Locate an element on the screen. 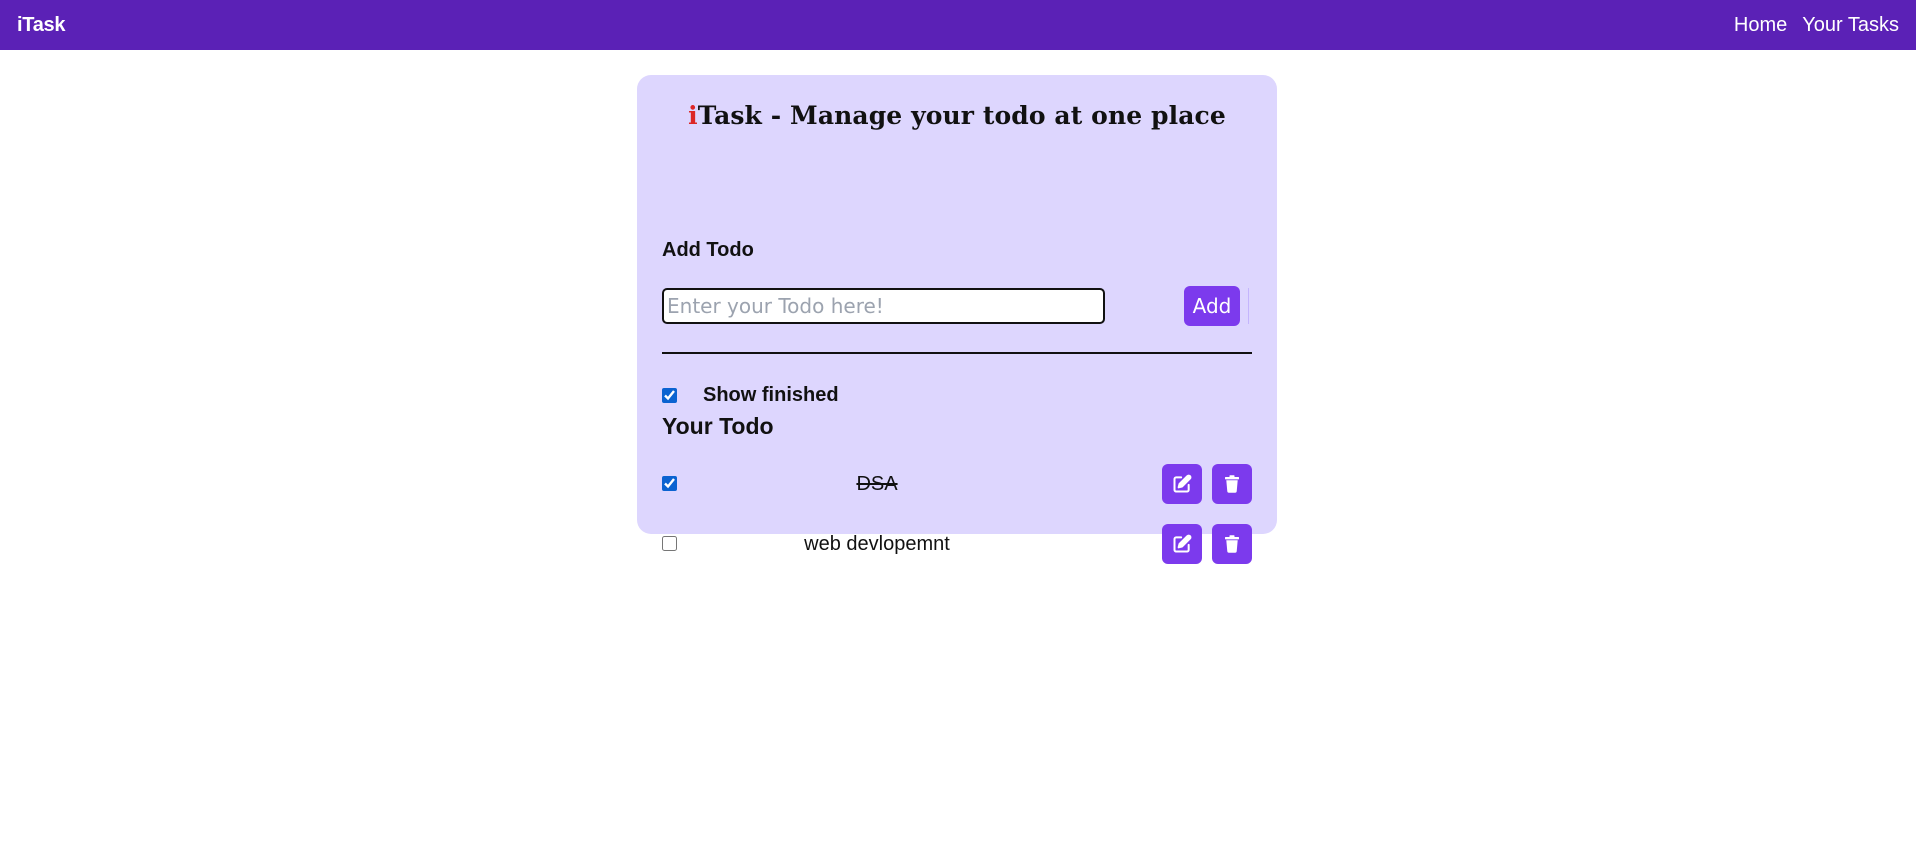 The image size is (1916, 867). title-text: Task - Manage your todo at one place is located at coordinates (961, 115).